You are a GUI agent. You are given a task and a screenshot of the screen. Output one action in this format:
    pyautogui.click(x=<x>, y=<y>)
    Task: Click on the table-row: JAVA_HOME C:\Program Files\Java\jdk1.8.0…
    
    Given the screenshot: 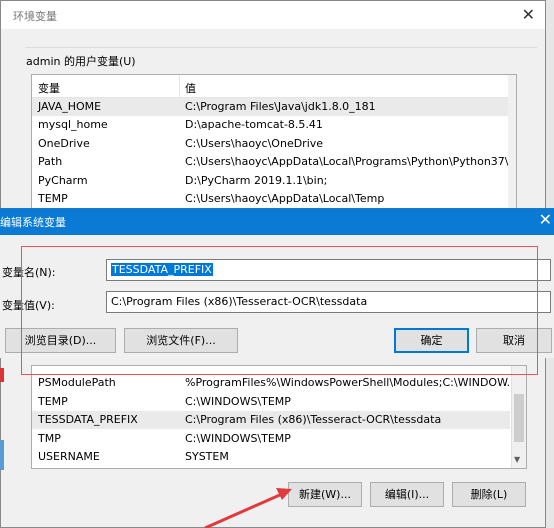 What is the action you would take?
    pyautogui.click(x=271, y=107)
    